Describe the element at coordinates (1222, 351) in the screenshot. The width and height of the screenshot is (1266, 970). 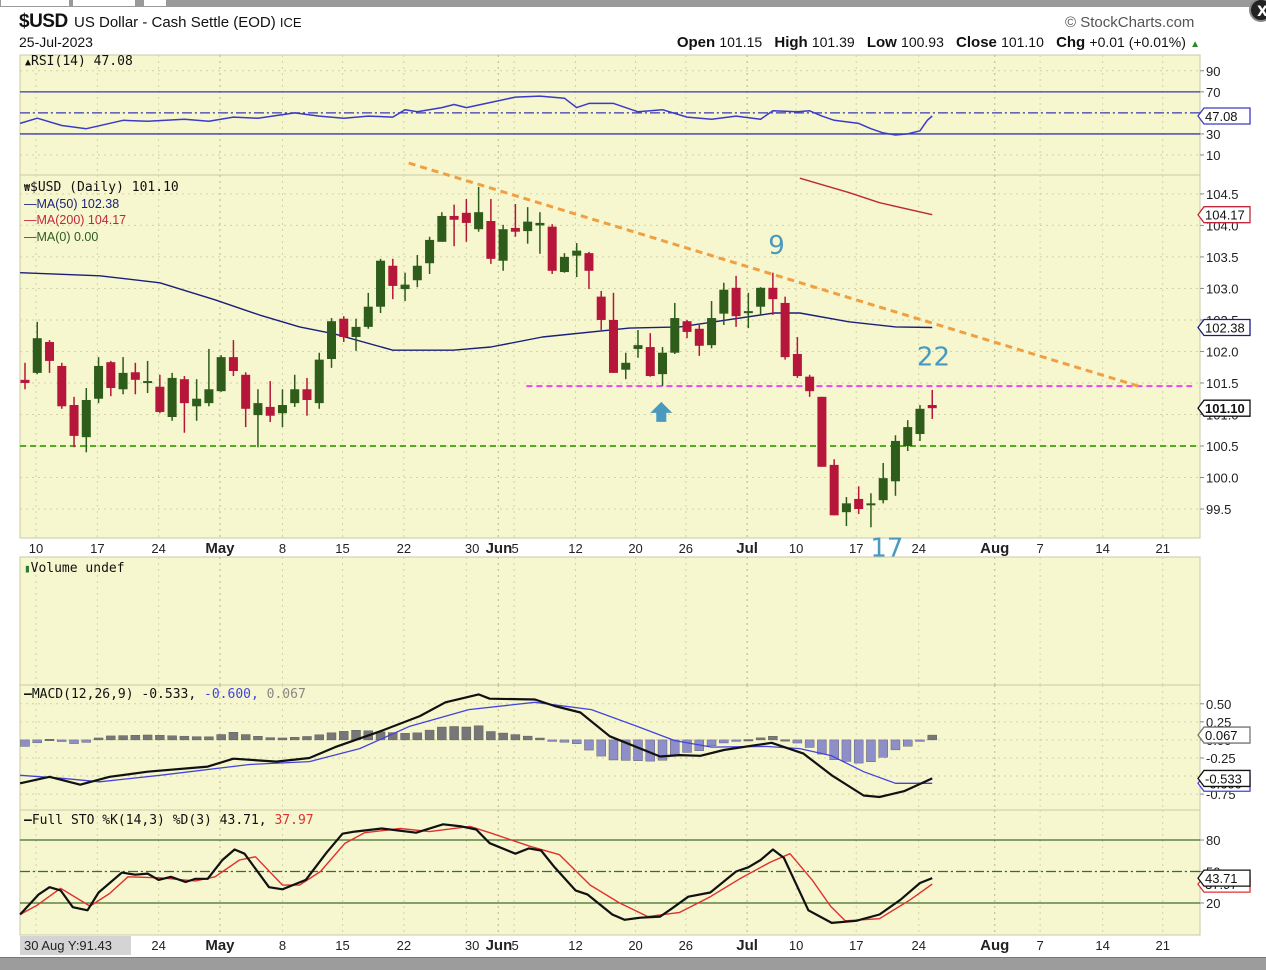
I see `y-axis-tick-label: 102.0` at that location.